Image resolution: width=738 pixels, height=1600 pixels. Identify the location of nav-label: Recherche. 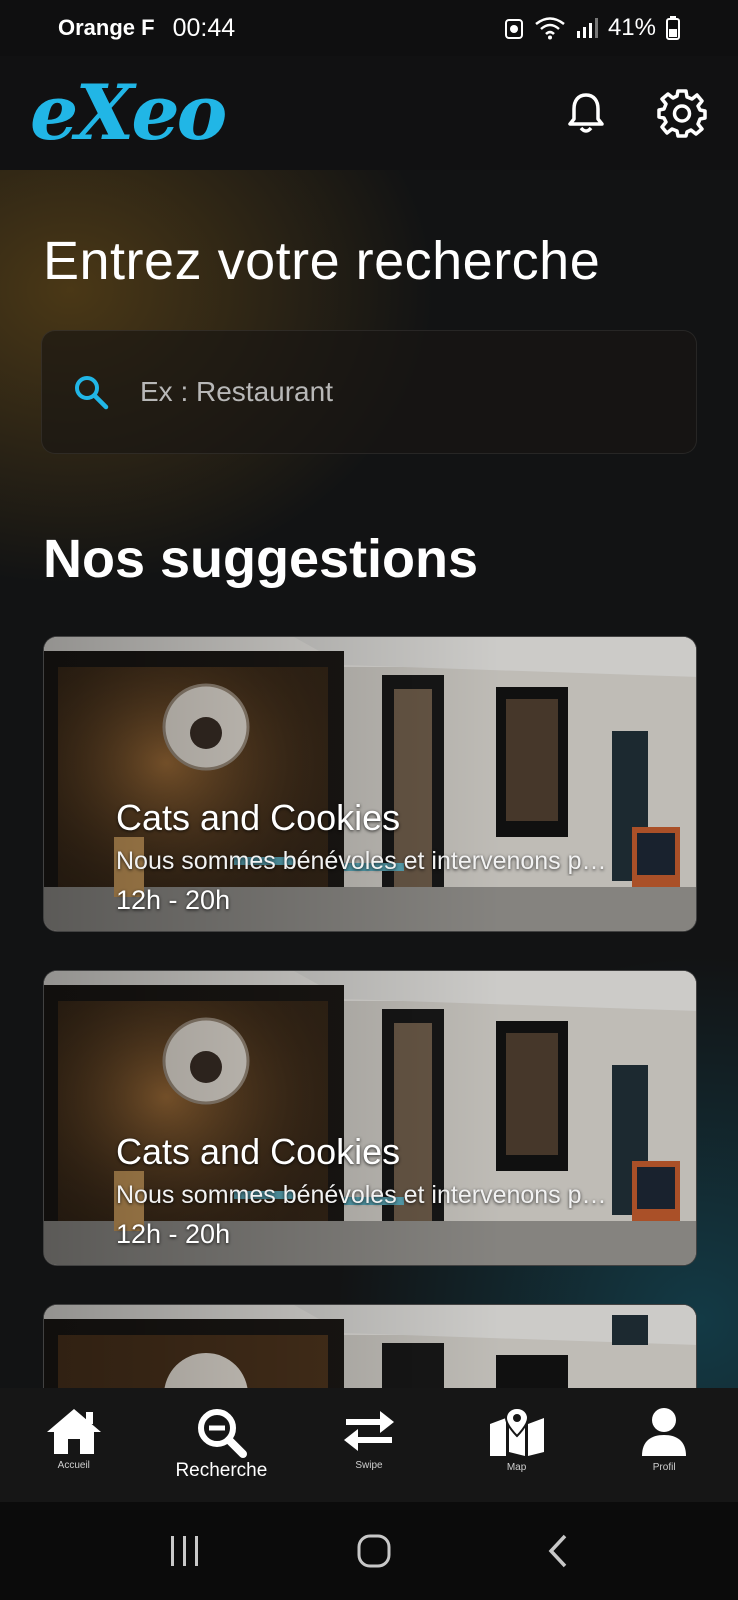
(221, 1470).